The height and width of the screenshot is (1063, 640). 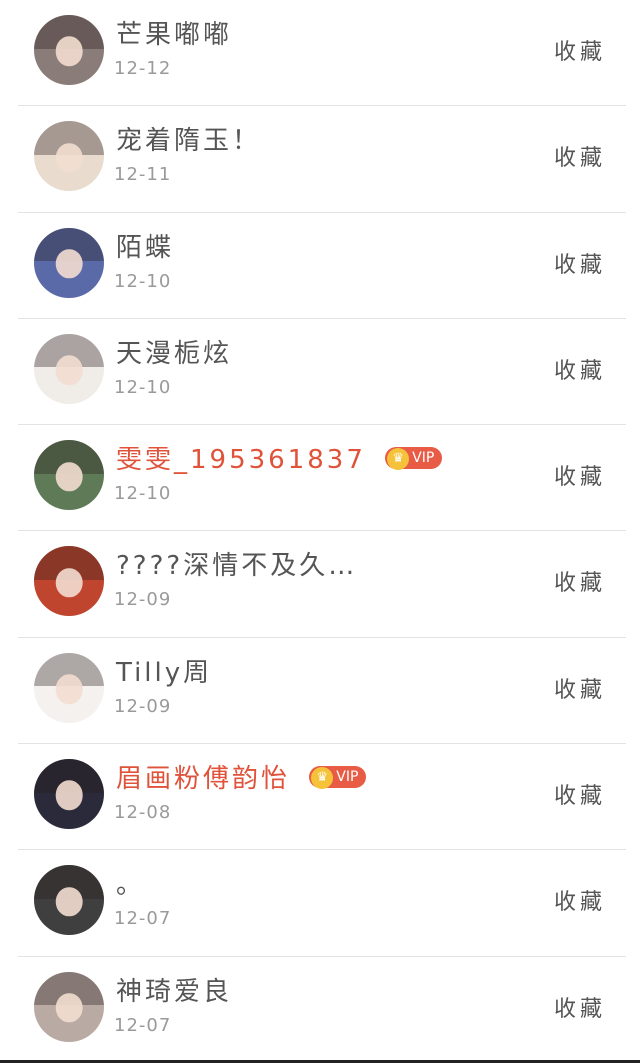 I want to click on user-name: 雯雯_195361837 ♛ VIP, so click(x=279, y=457).